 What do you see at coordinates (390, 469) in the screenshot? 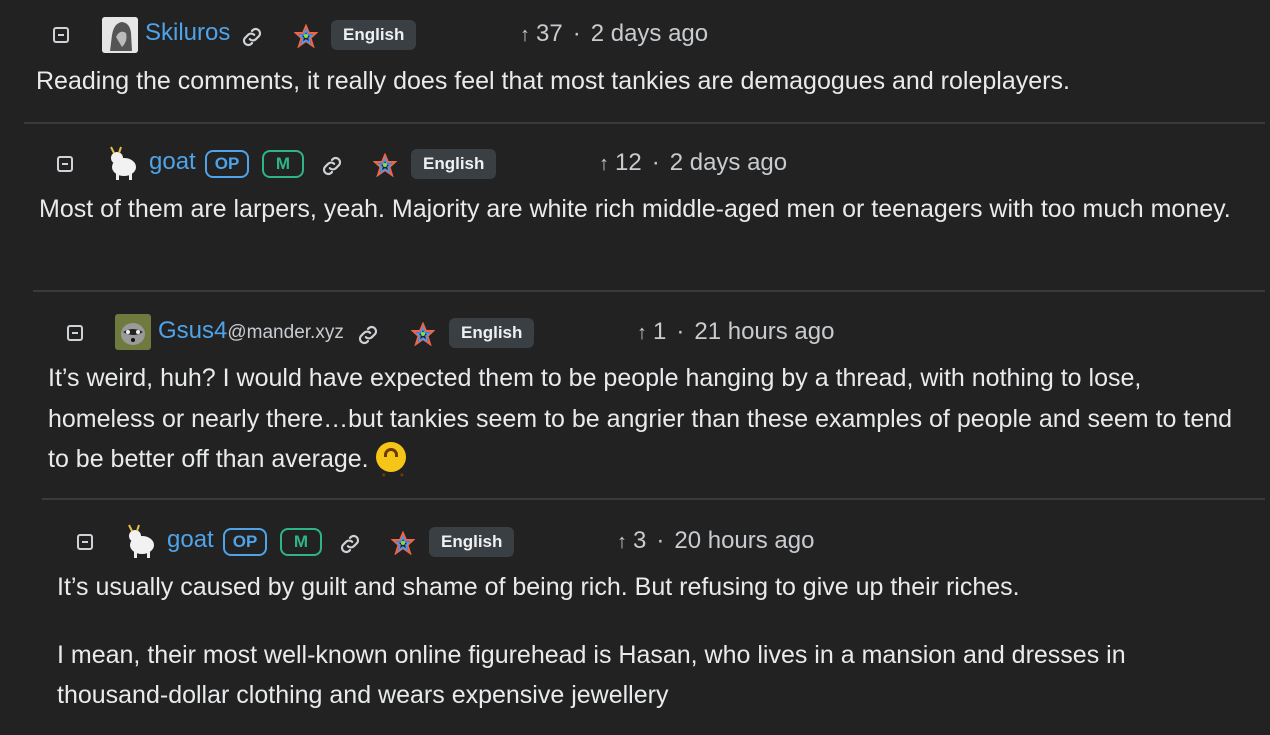
I see `upside-down-face-emoji` at bounding box center [390, 469].